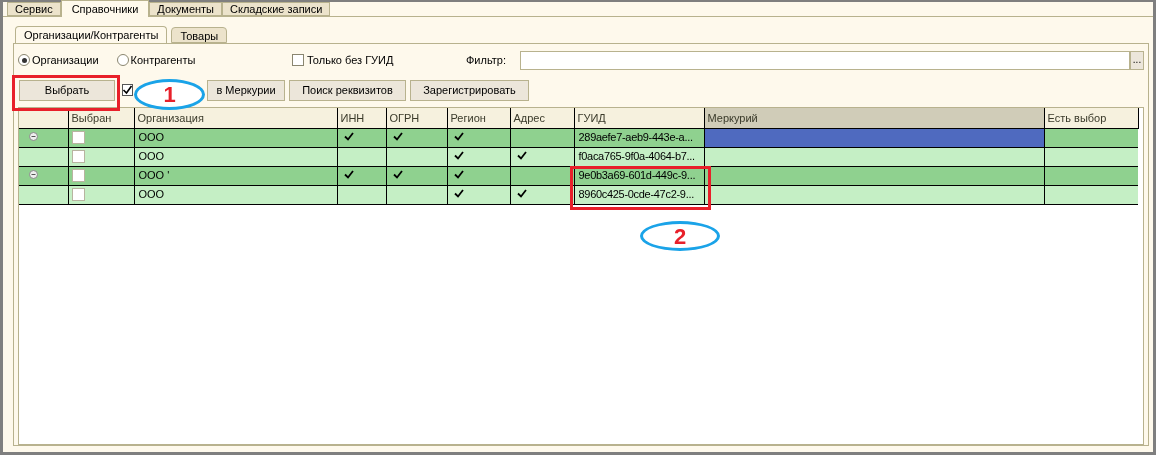 The height and width of the screenshot is (455, 1156). I want to click on checkbox-label: Только без ГУИД, so click(350, 60).